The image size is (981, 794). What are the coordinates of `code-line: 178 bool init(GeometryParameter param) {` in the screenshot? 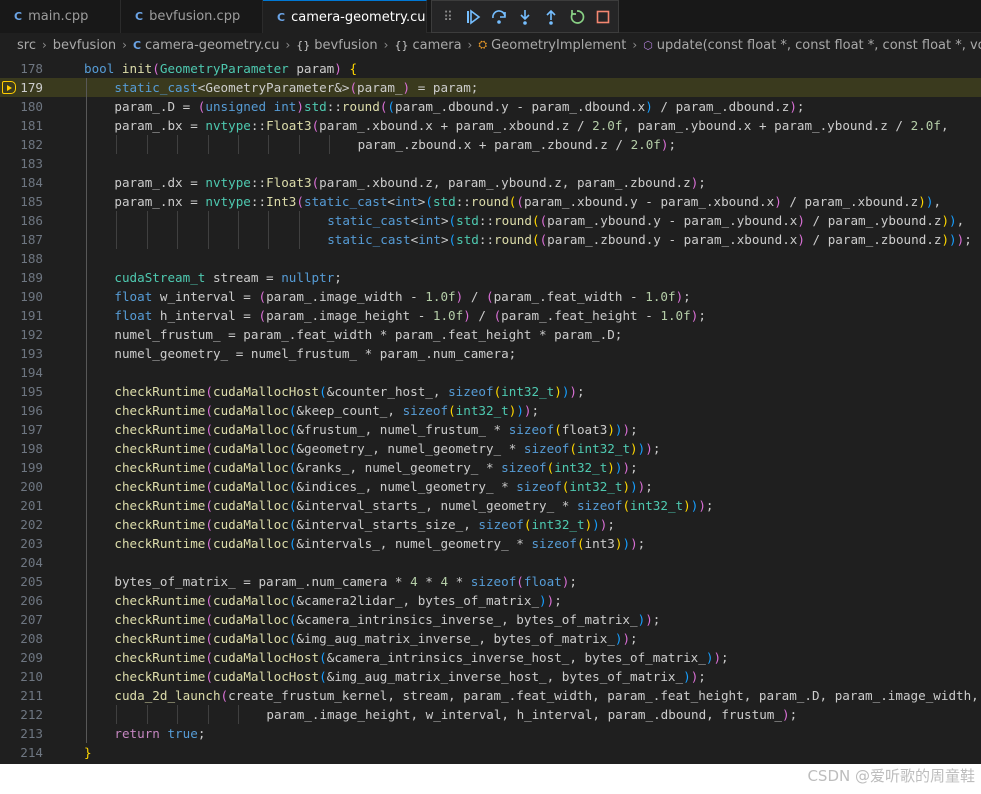 It's located at (490, 68).